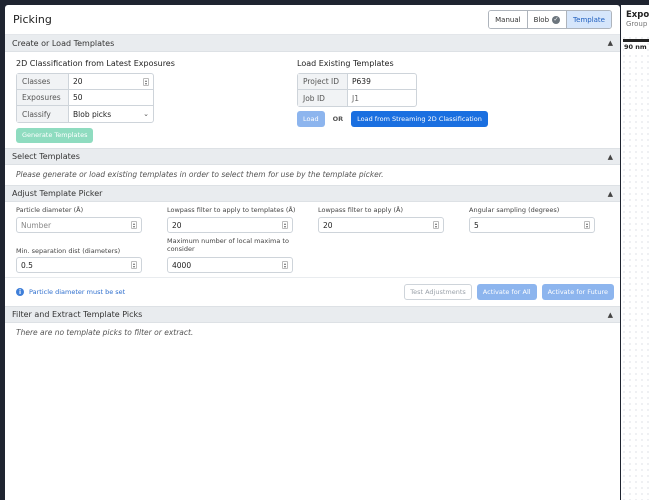 The width and height of the screenshot is (649, 500). What do you see at coordinates (146, 114) in the screenshot?
I see `chevron-down-icon: ⌄` at bounding box center [146, 114].